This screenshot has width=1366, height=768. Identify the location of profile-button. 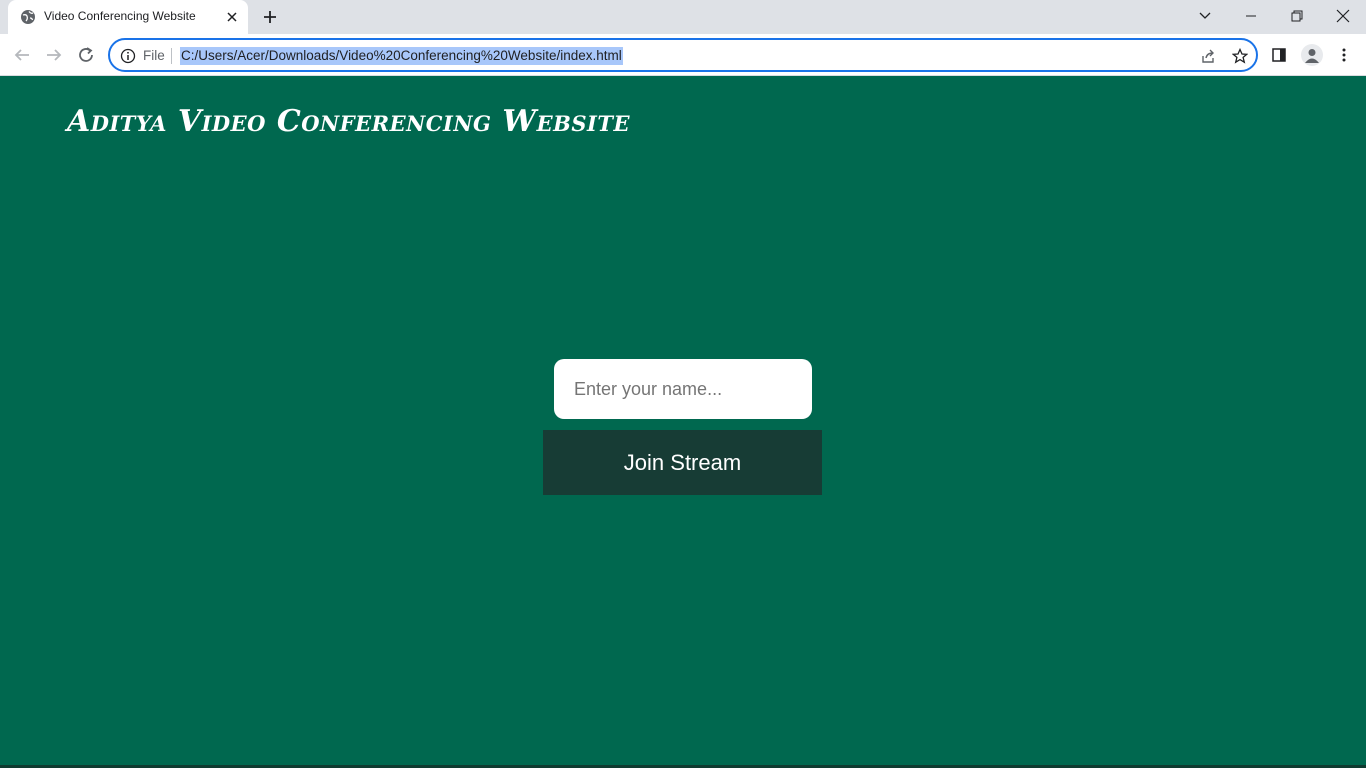
(1312, 55).